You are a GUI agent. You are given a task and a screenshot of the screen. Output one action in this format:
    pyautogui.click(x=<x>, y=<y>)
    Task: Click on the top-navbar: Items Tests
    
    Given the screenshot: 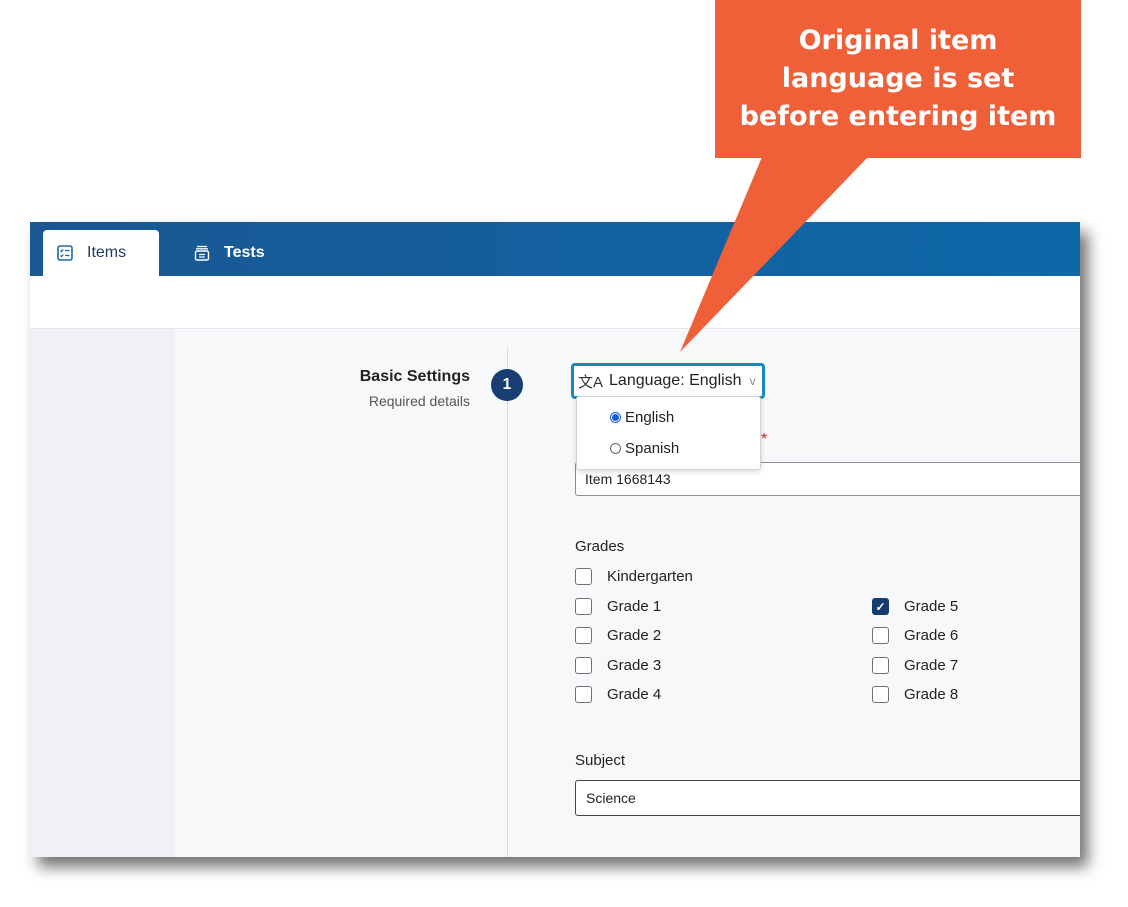 What is the action you would take?
    pyautogui.click(x=555, y=249)
    